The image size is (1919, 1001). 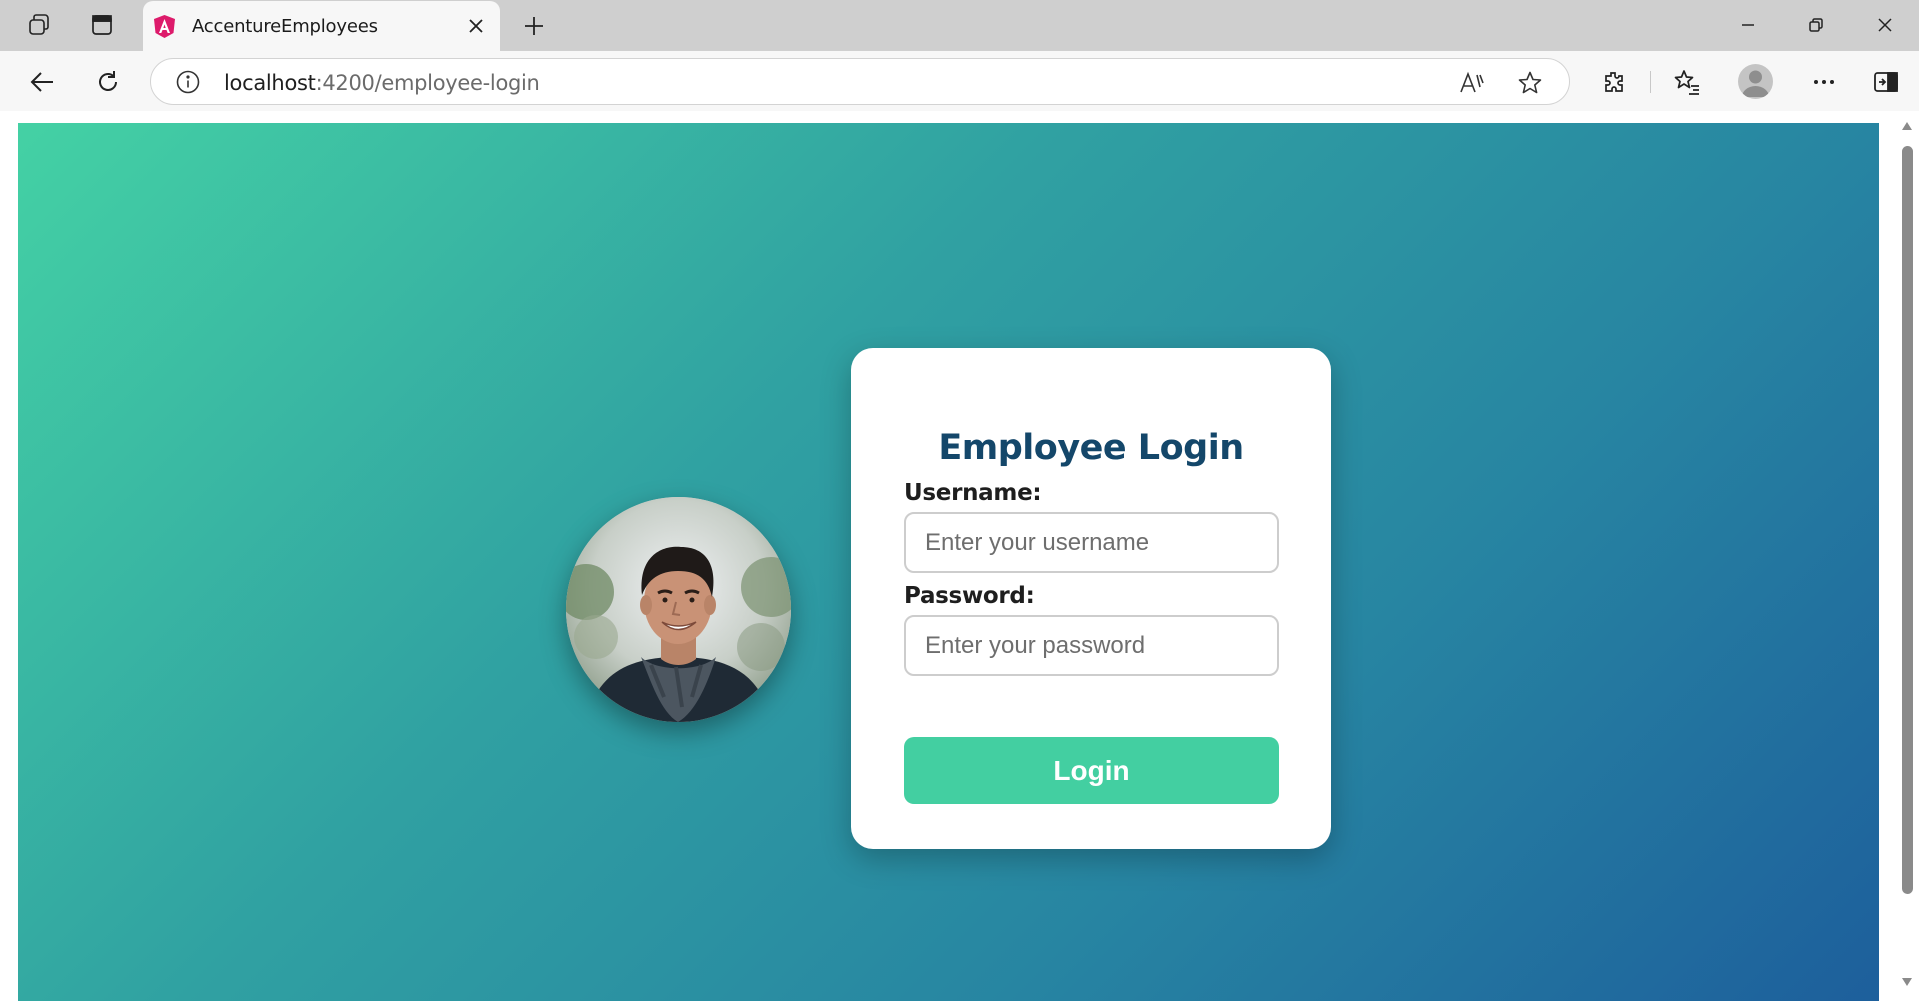 What do you see at coordinates (1824, 82) in the screenshot?
I see `more-icon` at bounding box center [1824, 82].